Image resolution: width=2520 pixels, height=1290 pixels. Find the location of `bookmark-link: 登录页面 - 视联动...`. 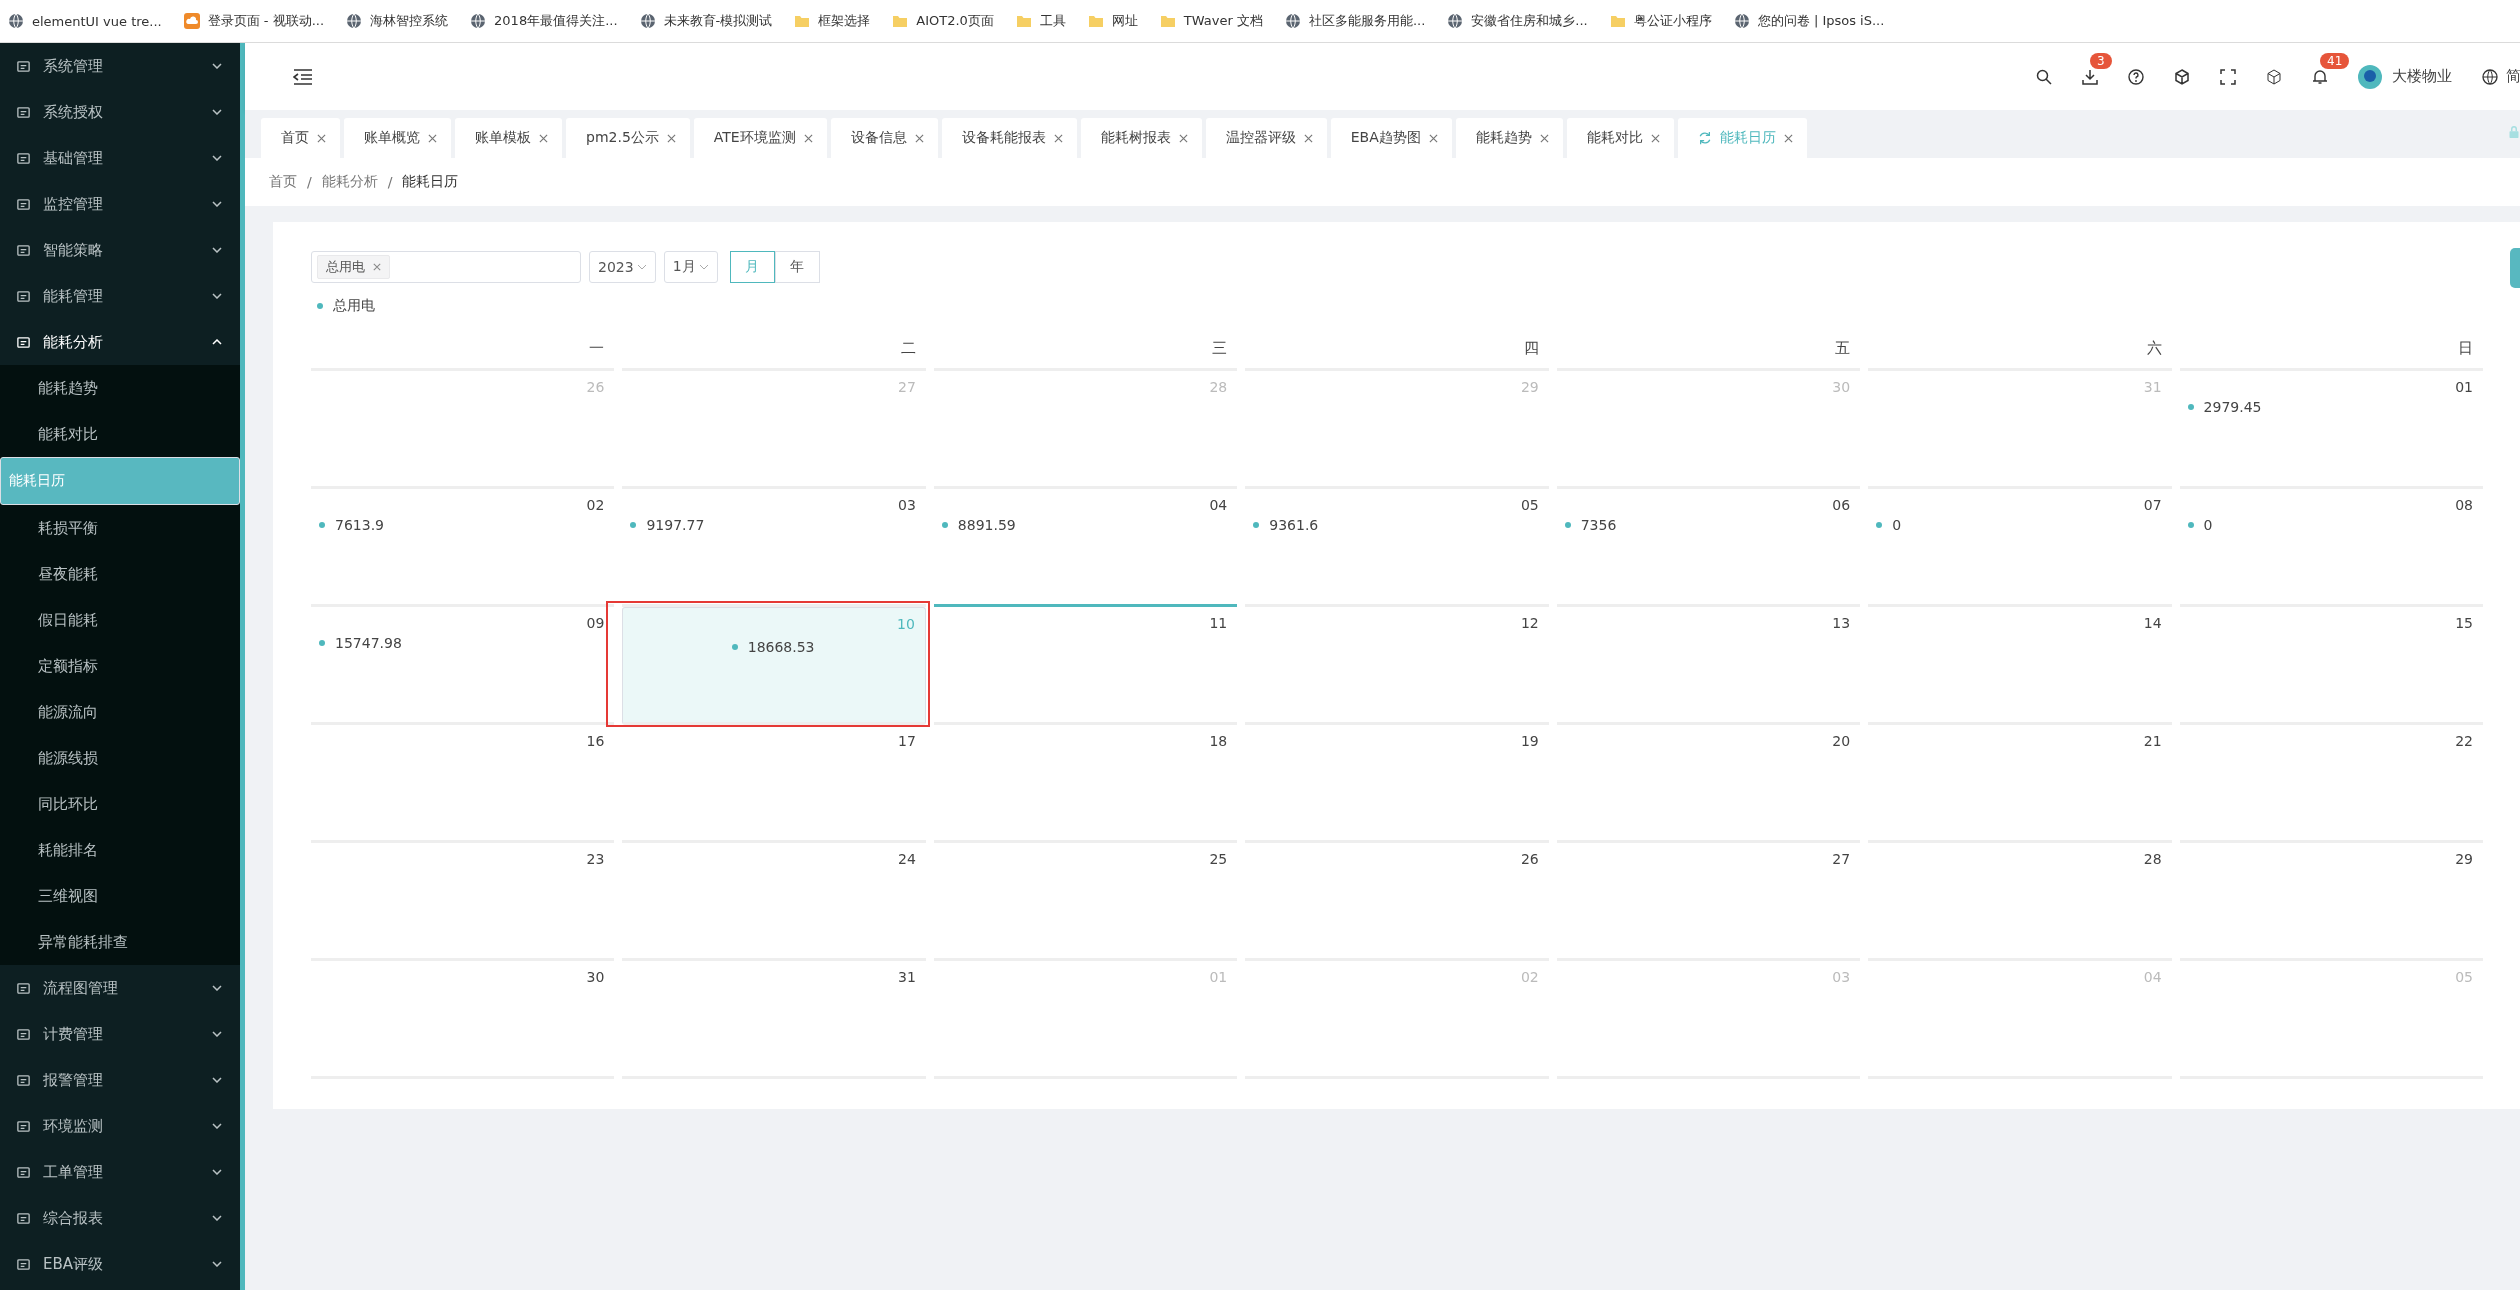

bookmark-link: 登录页面 - 视联动... is located at coordinates (254, 21).